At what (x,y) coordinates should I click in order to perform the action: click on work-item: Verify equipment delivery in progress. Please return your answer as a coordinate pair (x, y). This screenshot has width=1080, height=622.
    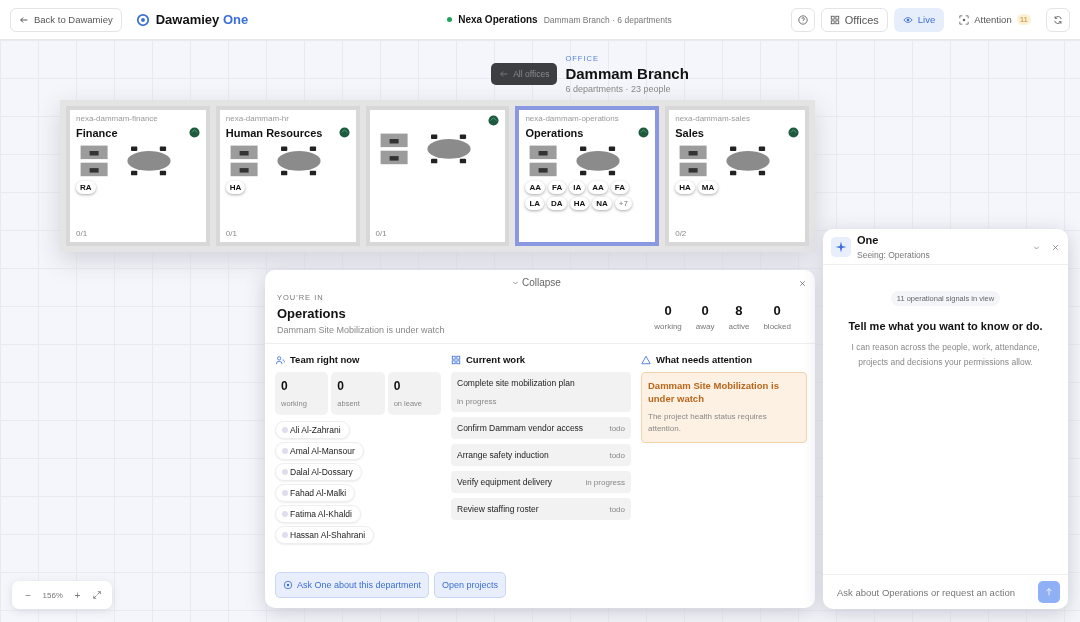
    Looking at the image, I should click on (541, 482).